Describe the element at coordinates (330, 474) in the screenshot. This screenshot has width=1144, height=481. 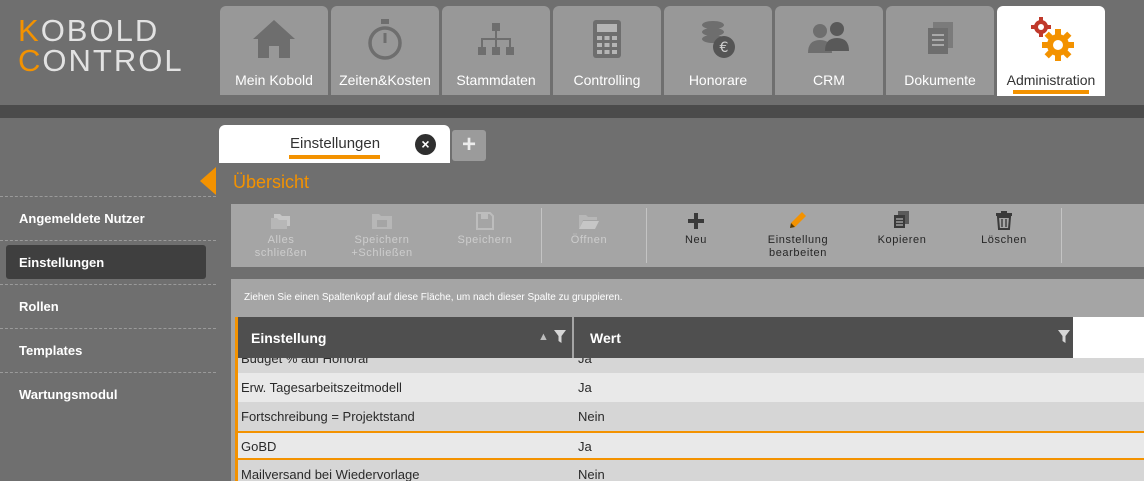
I see `cell-setting: Mailversand bei Wiedervorlage` at that location.